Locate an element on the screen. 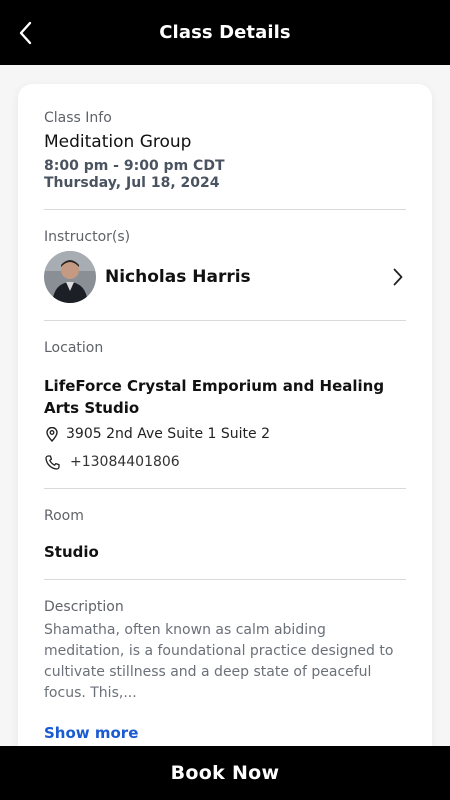 The image size is (450, 800). class-date: Thursday, Jul 18, 2024 is located at coordinates (132, 183).